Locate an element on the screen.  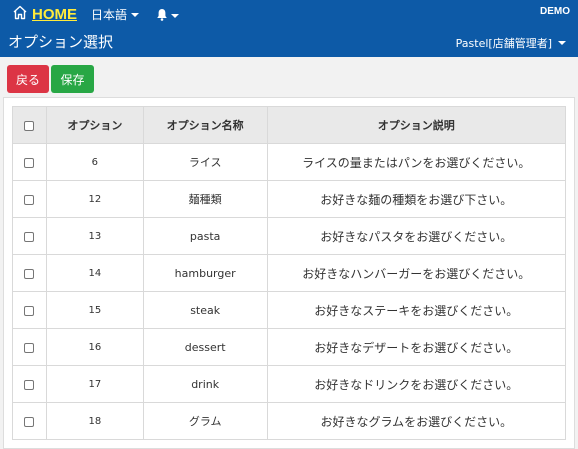
column-header-option-name: オプション名称 is located at coordinates (205, 125).